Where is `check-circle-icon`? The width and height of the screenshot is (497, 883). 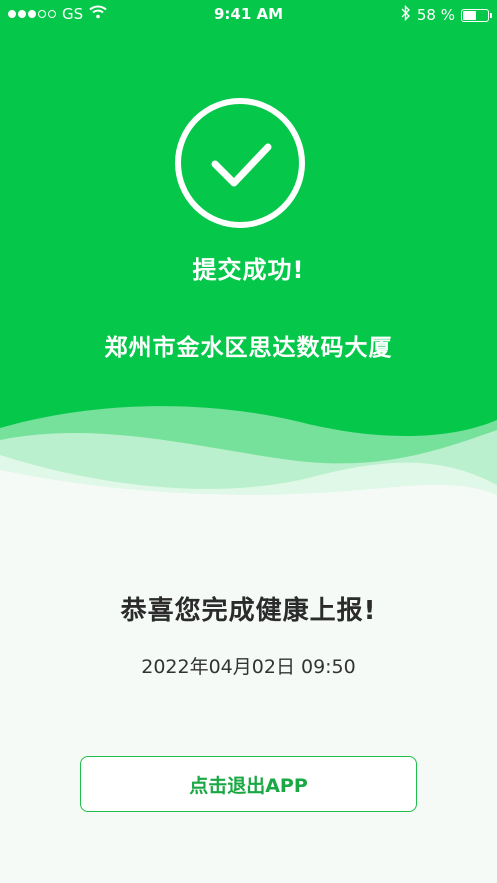
check-circle-icon is located at coordinates (240, 163).